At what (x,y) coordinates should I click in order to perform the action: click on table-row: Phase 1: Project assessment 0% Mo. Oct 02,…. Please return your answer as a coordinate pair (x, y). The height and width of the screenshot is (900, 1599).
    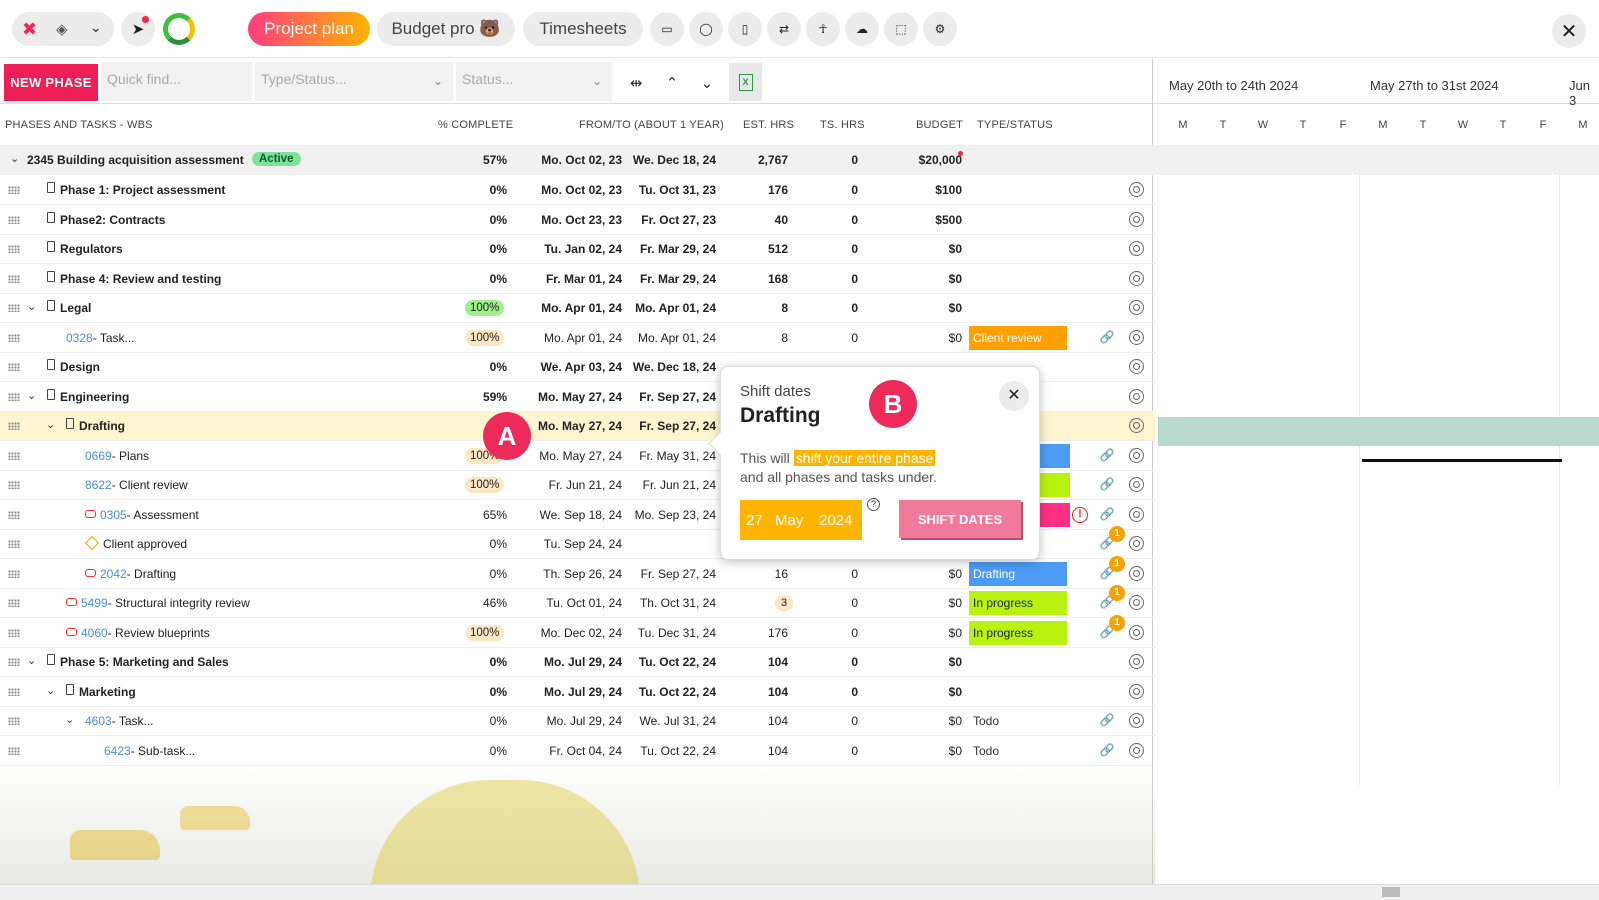
    Looking at the image, I should click on (577, 190).